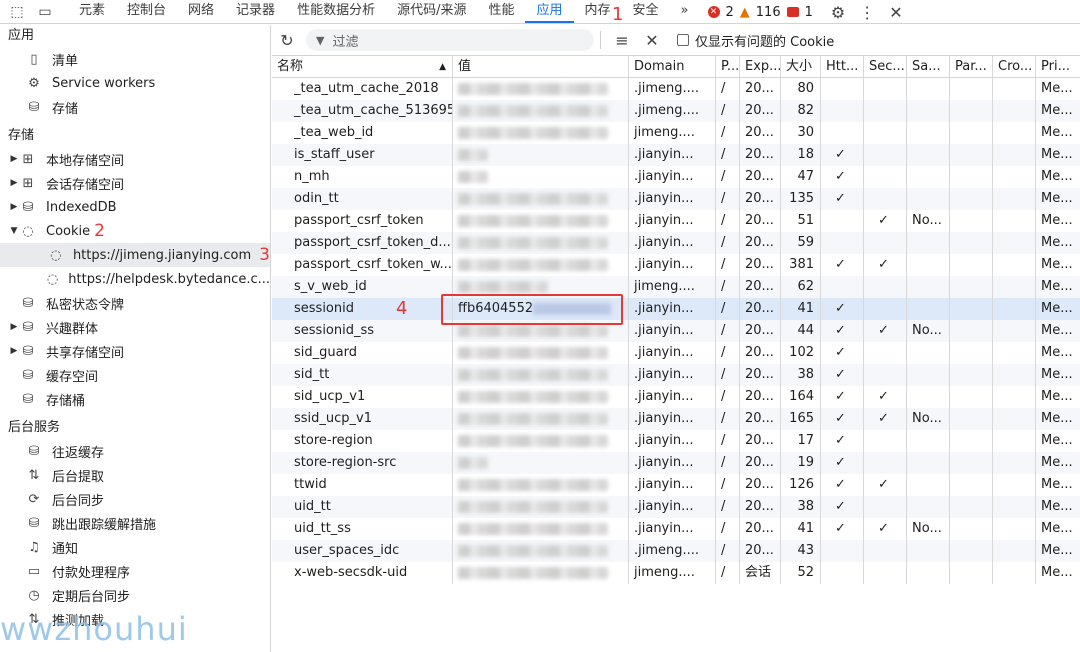 This screenshot has height=652, width=1080. Describe the element at coordinates (842, 419) in the screenshot. I see `table-cell: ✓` at that location.